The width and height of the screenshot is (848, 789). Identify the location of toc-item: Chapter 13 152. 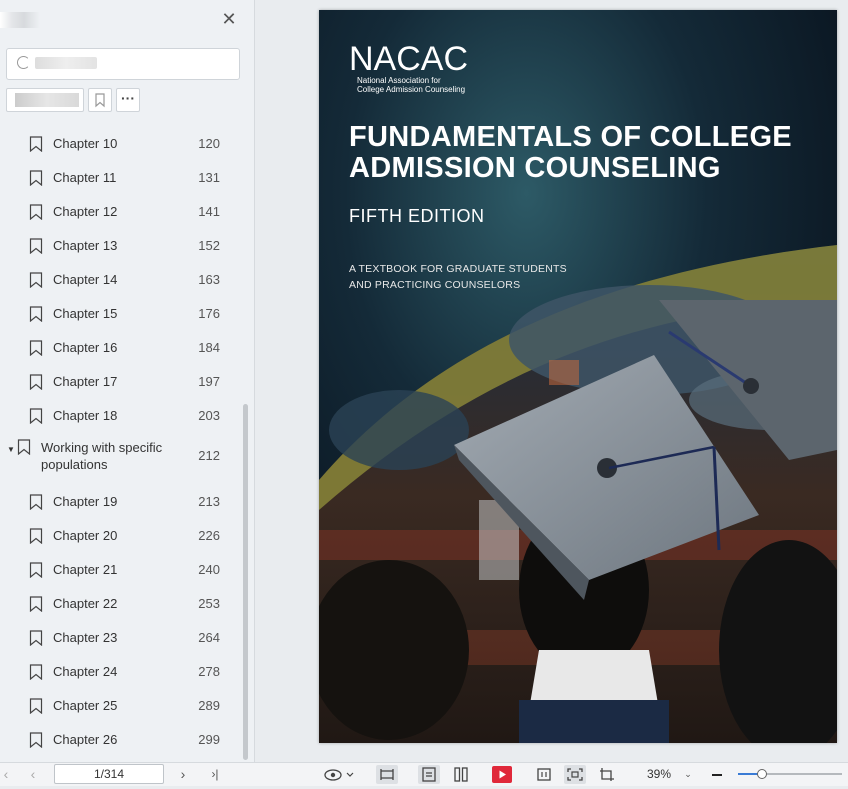
(122, 245).